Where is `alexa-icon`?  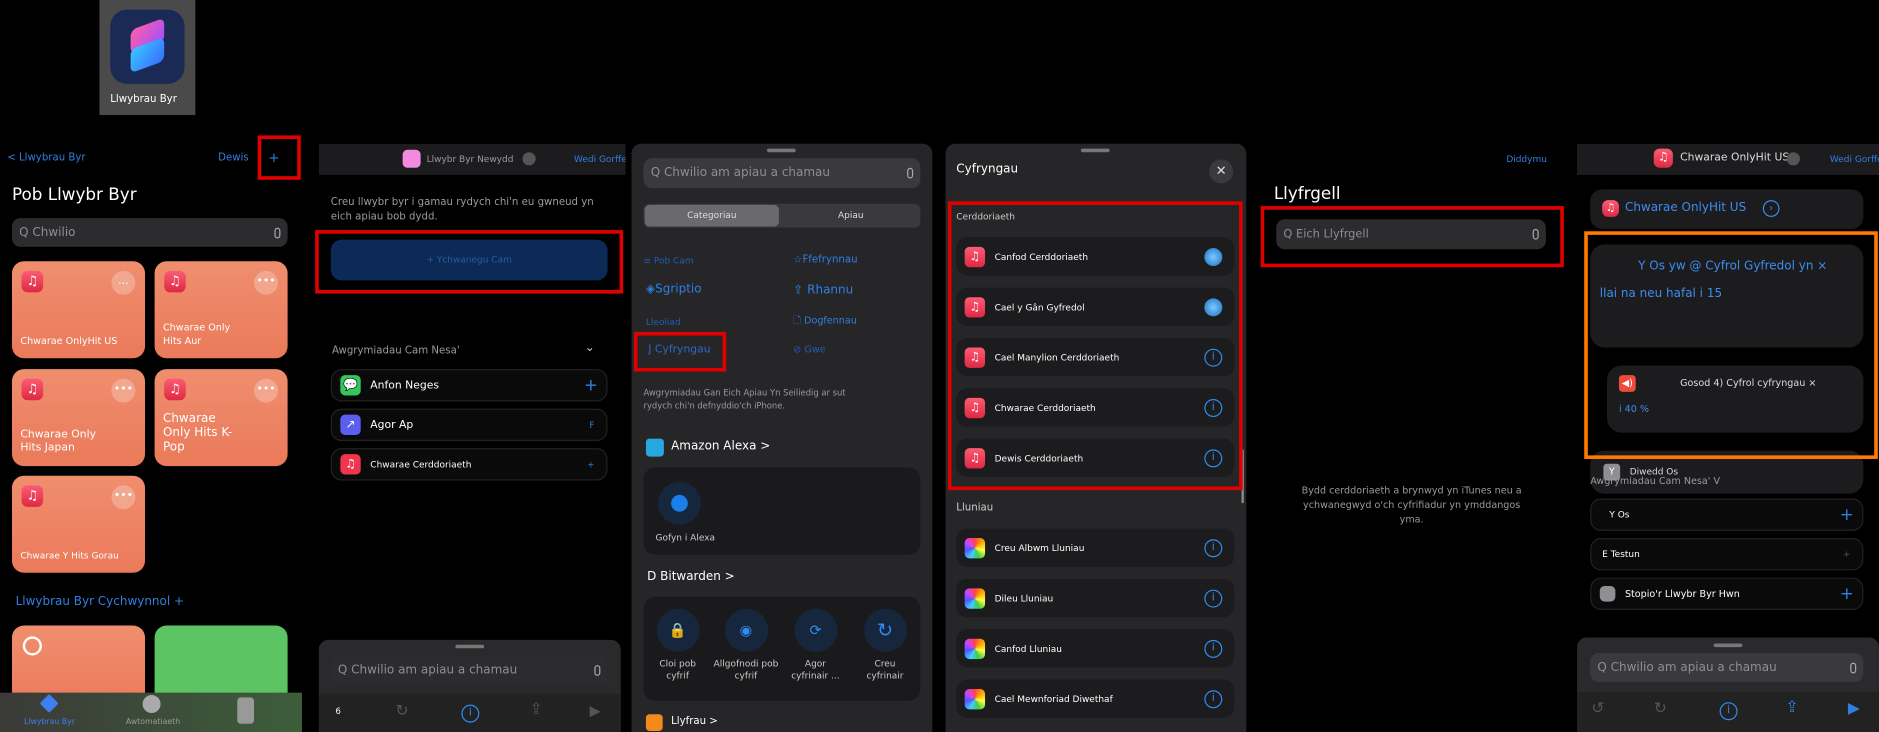
alexa-icon is located at coordinates (654, 447).